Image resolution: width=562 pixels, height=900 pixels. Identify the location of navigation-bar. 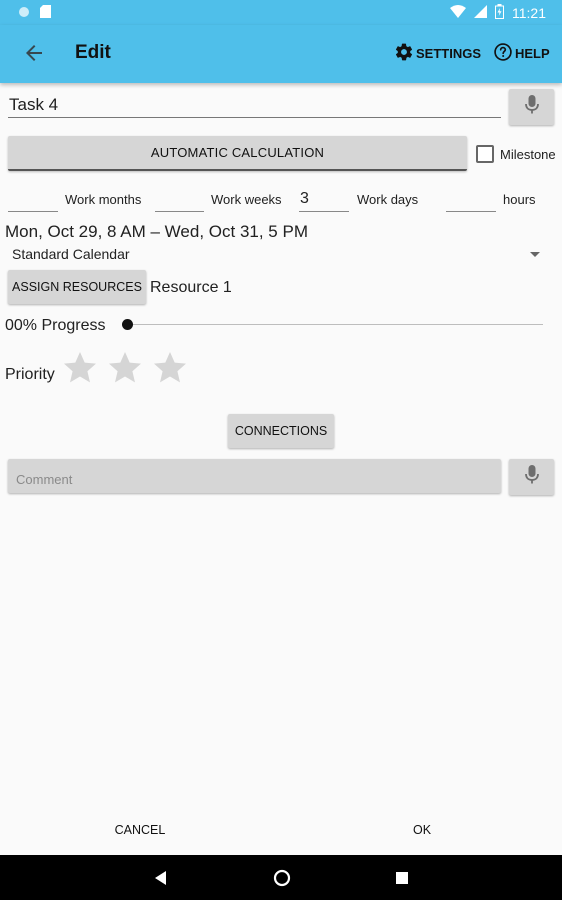
(281, 877).